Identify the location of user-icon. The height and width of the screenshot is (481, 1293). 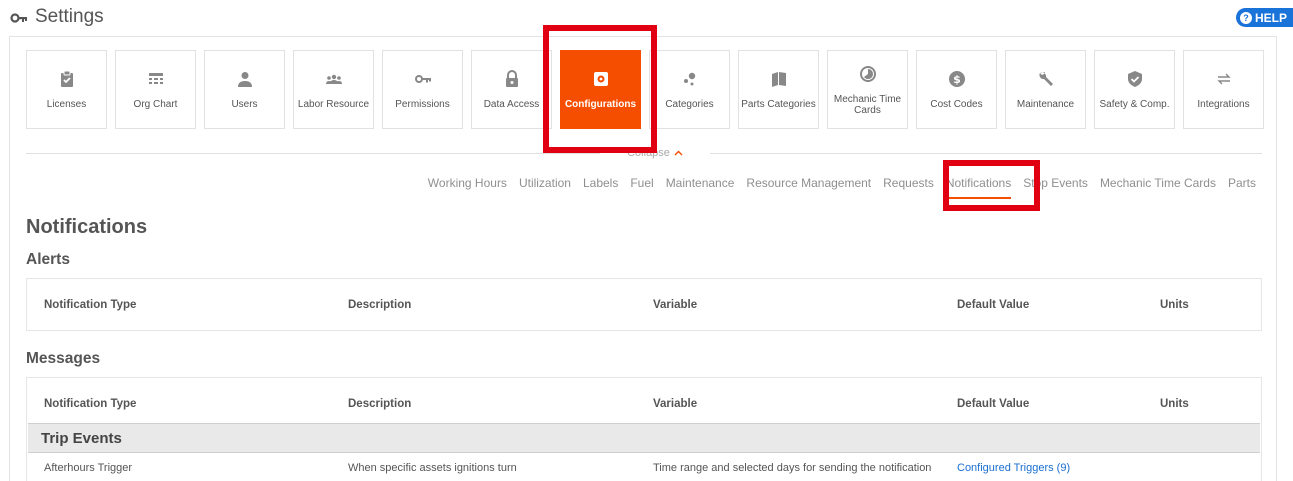
(244, 79).